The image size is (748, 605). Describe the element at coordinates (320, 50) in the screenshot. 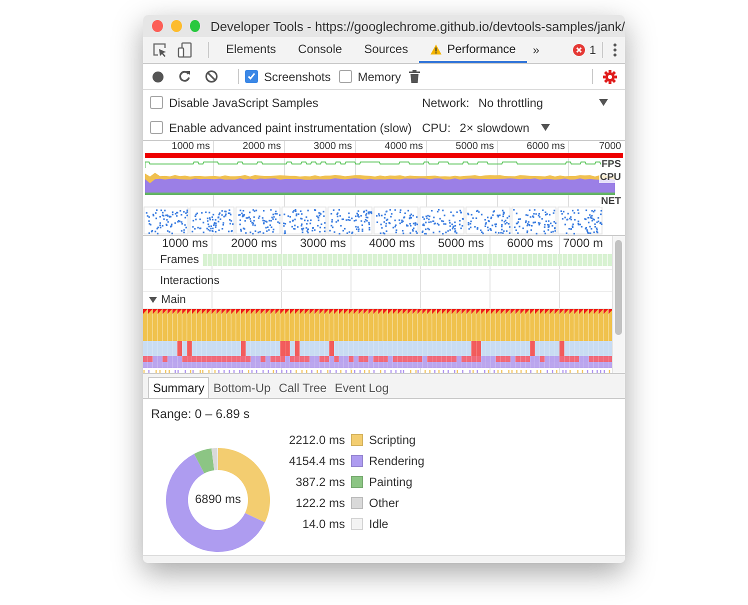

I see `panel-tab: Console` at that location.